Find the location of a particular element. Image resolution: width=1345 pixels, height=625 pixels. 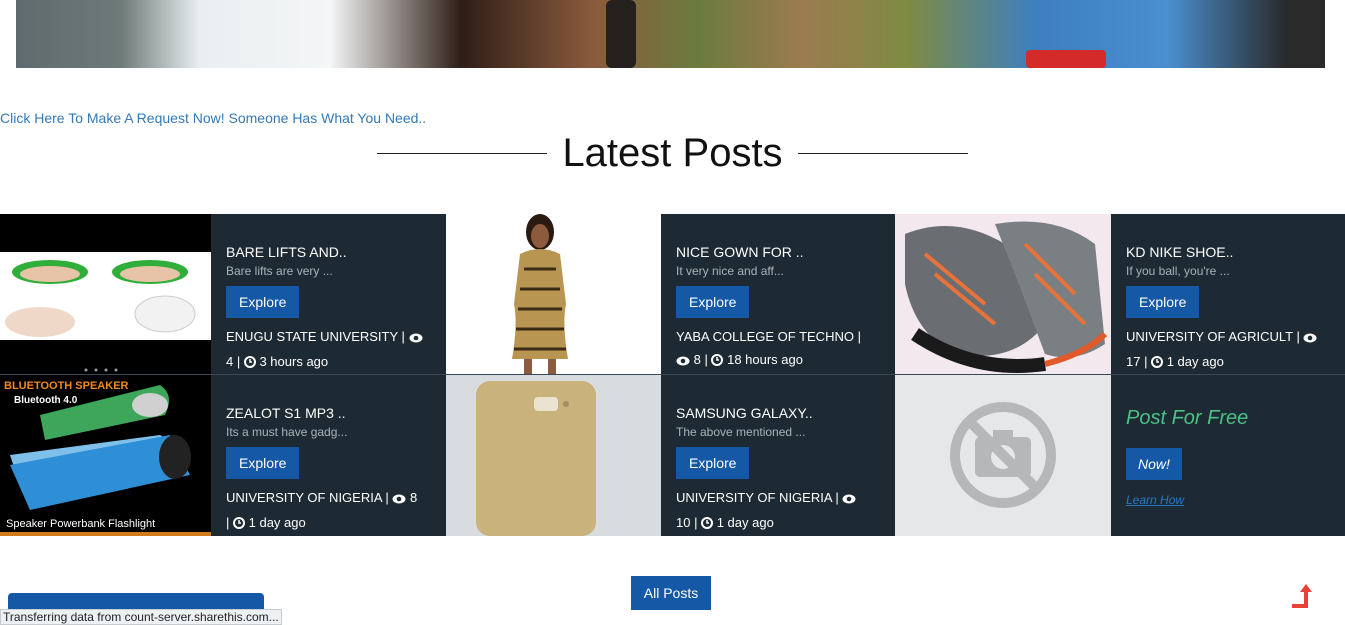

hero-banner-image is located at coordinates (670, 34).